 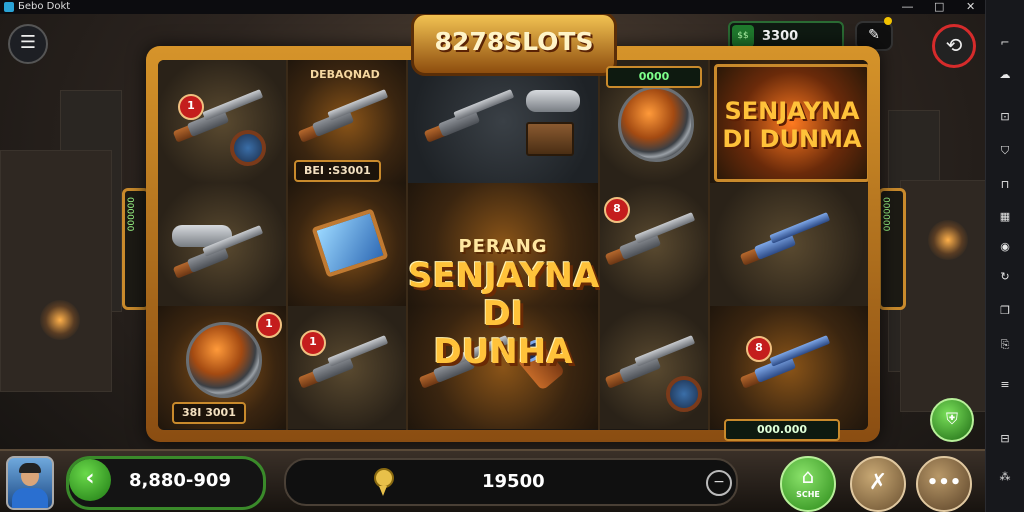 I want to click on symbol-rifle-badge: 1, so click(x=347, y=367).